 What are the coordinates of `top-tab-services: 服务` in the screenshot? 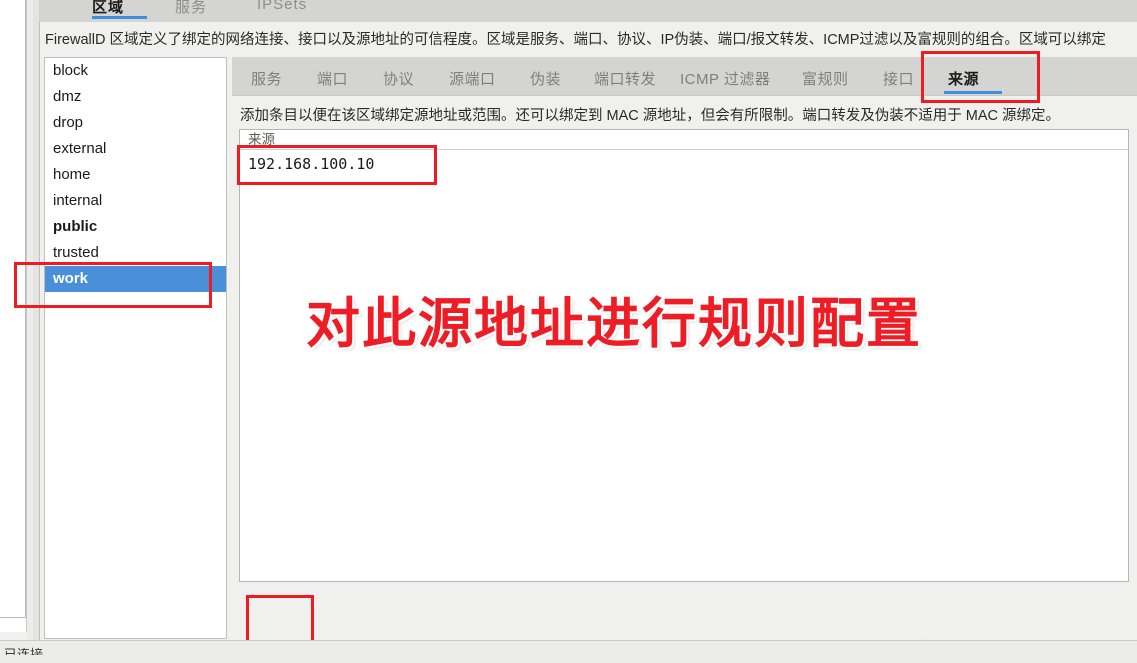 It's located at (191, 8).